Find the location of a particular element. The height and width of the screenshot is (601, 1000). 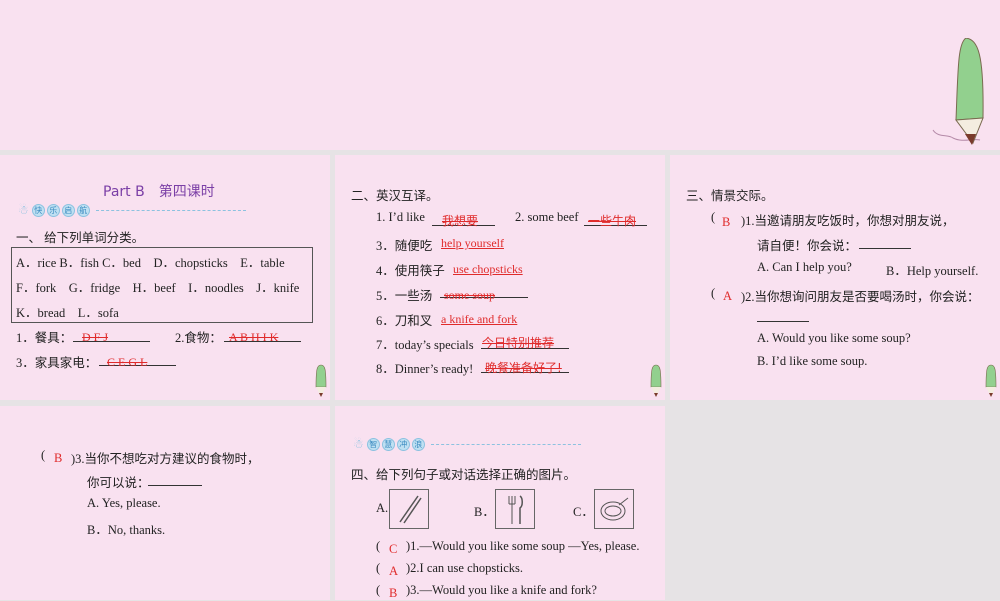

answer: 今日特别推荐 is located at coordinates (518, 343).